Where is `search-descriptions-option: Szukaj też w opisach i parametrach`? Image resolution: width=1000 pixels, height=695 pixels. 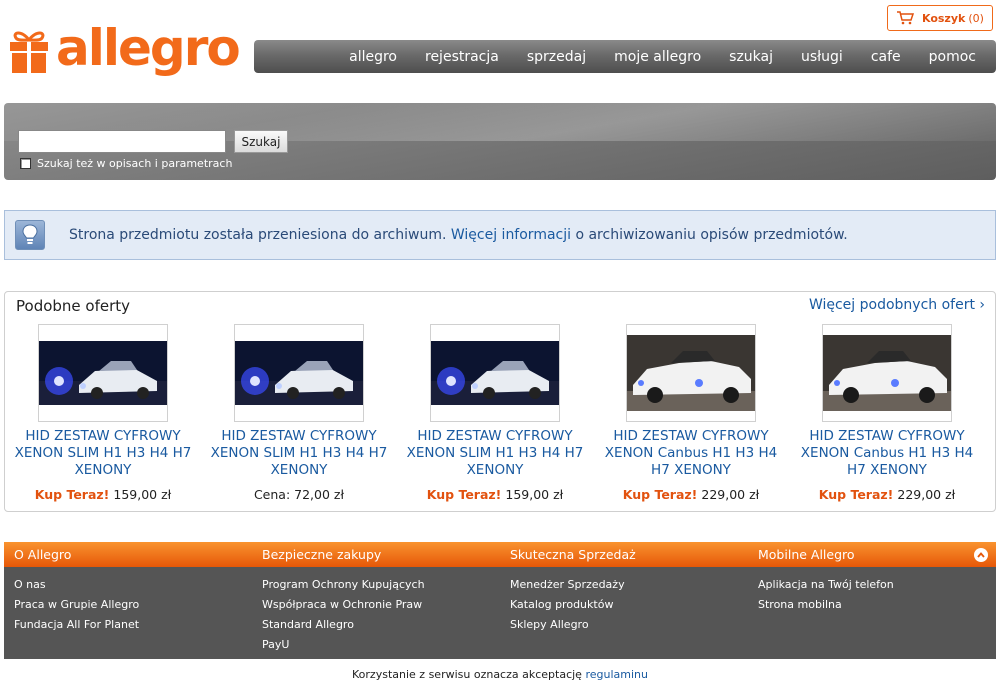 search-descriptions-option: Szukaj też w opisach i parametrach is located at coordinates (126, 163).